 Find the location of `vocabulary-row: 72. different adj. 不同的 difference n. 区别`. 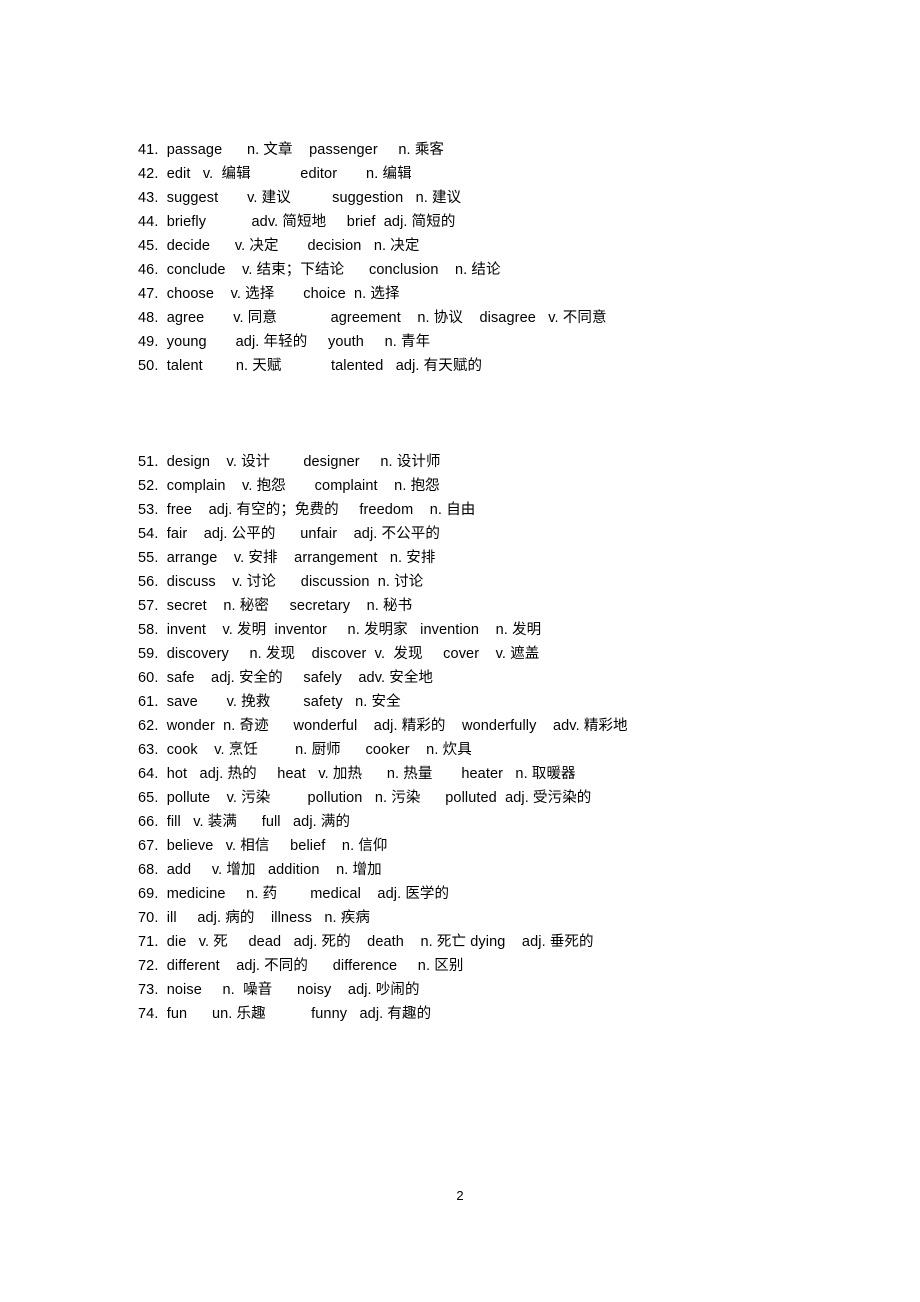

vocabulary-row: 72. different adj. 不同的 difference n. 区别 is located at coordinates (301, 966).